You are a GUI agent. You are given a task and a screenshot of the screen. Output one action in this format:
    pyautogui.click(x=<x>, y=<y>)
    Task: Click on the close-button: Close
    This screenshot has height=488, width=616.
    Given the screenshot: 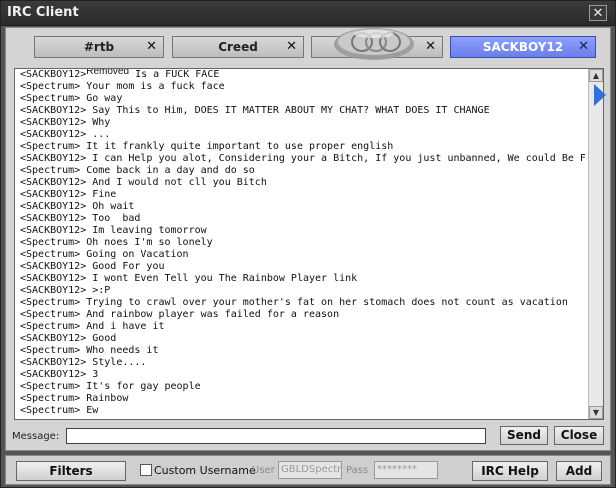 What is the action you would take?
    pyautogui.click(x=579, y=435)
    